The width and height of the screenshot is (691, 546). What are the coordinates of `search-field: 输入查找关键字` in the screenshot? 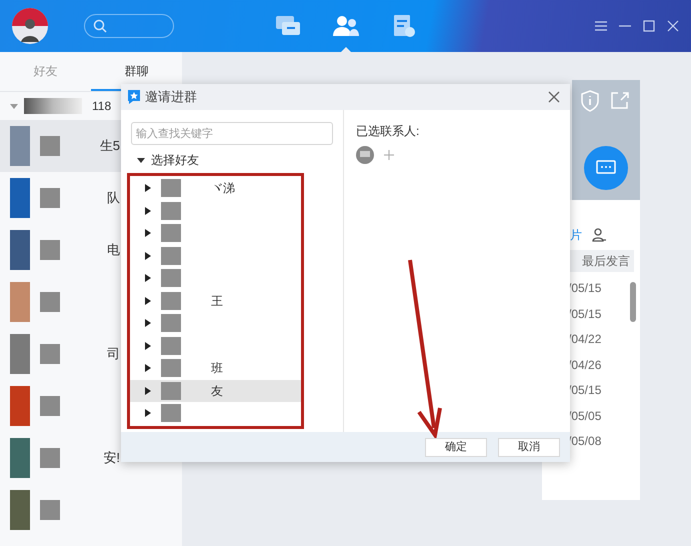 It's located at (232, 133).